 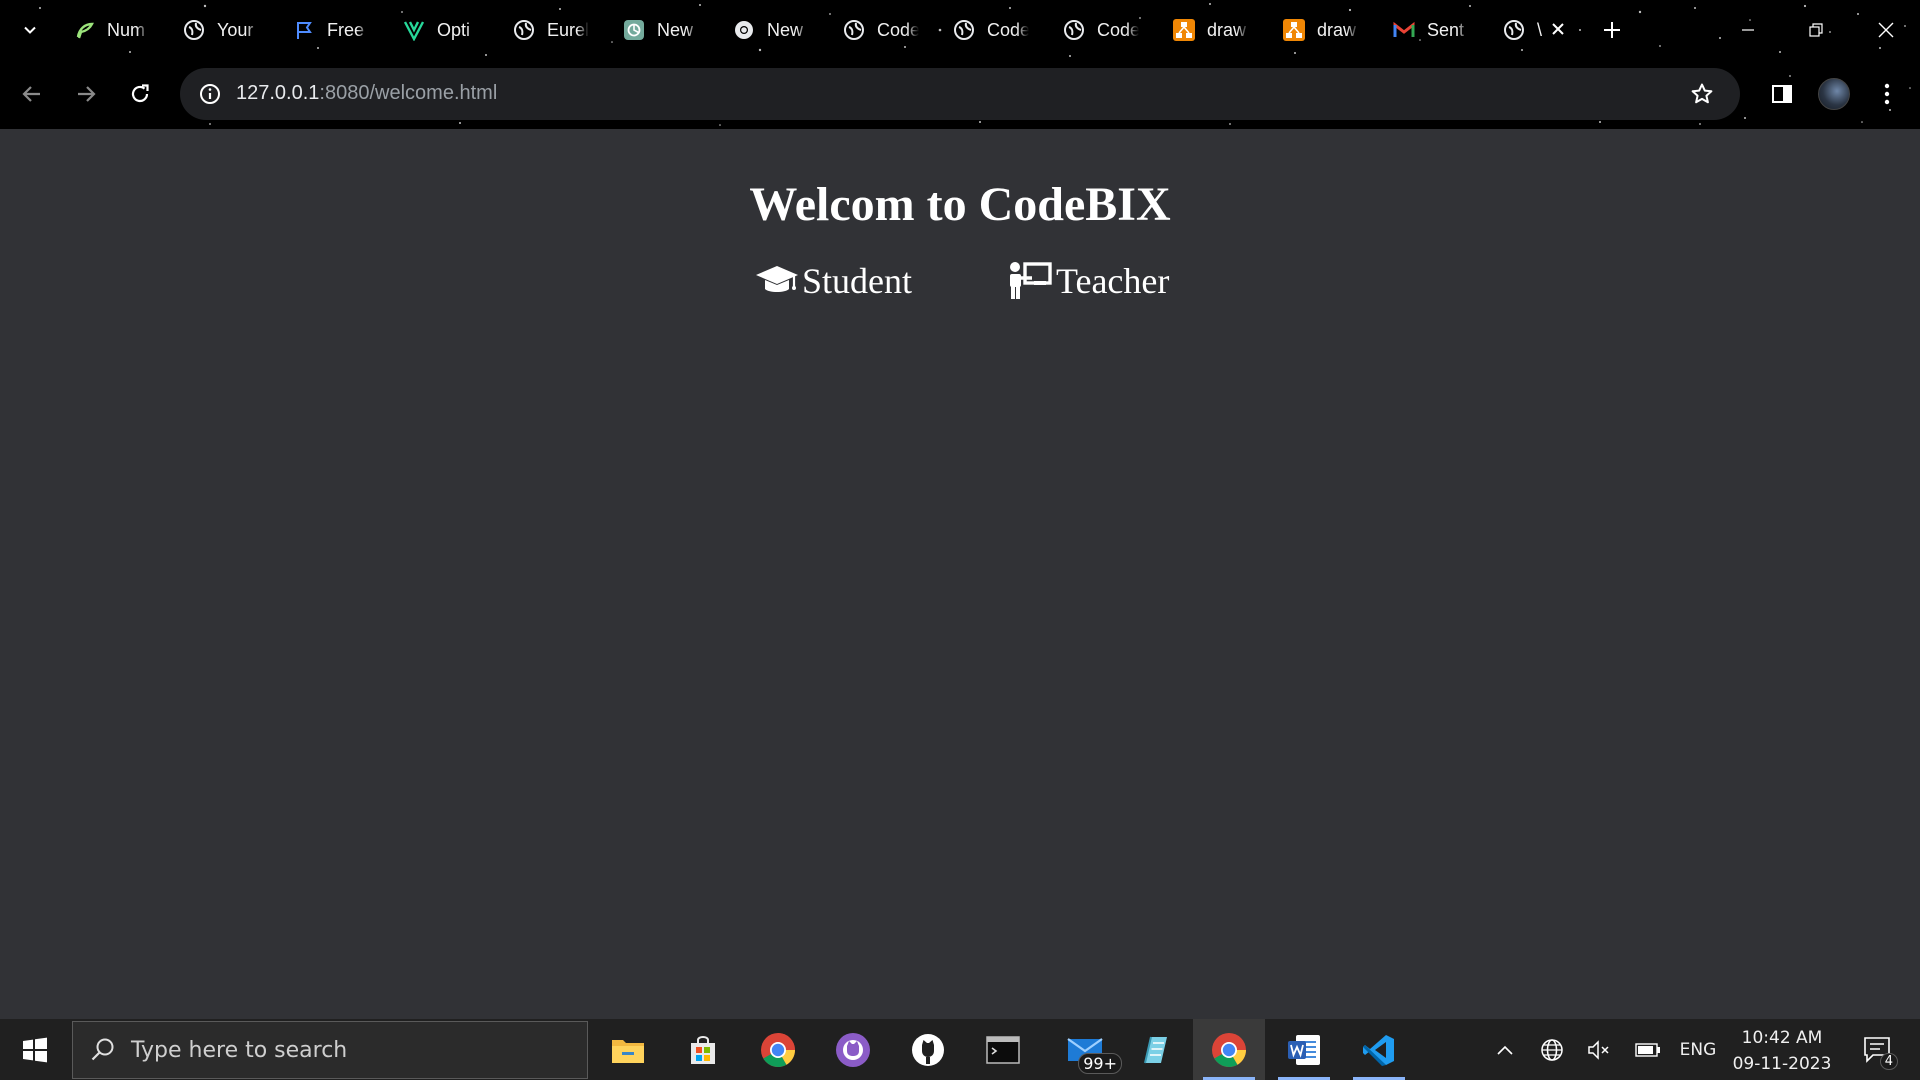 I want to click on browser-toolbar: 127.0.0.1:8080/welcome.html, so click(x=960, y=95).